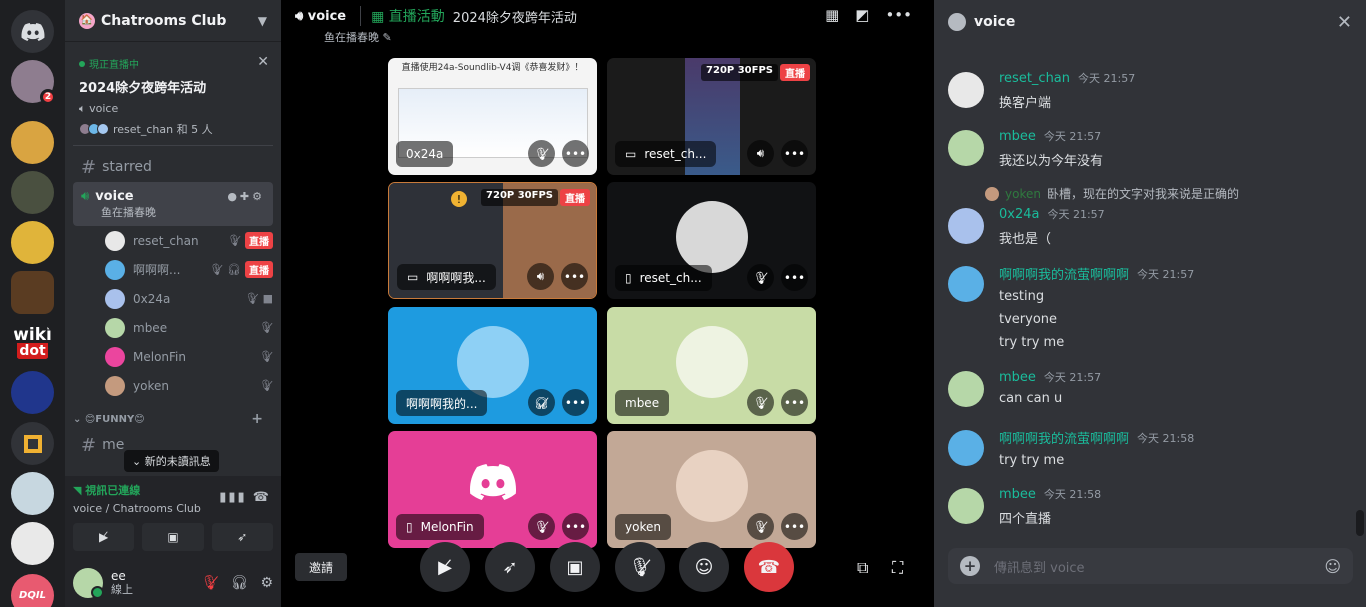 The image size is (1366, 607). I want to click on add-attachment-icon: +, so click(970, 566).